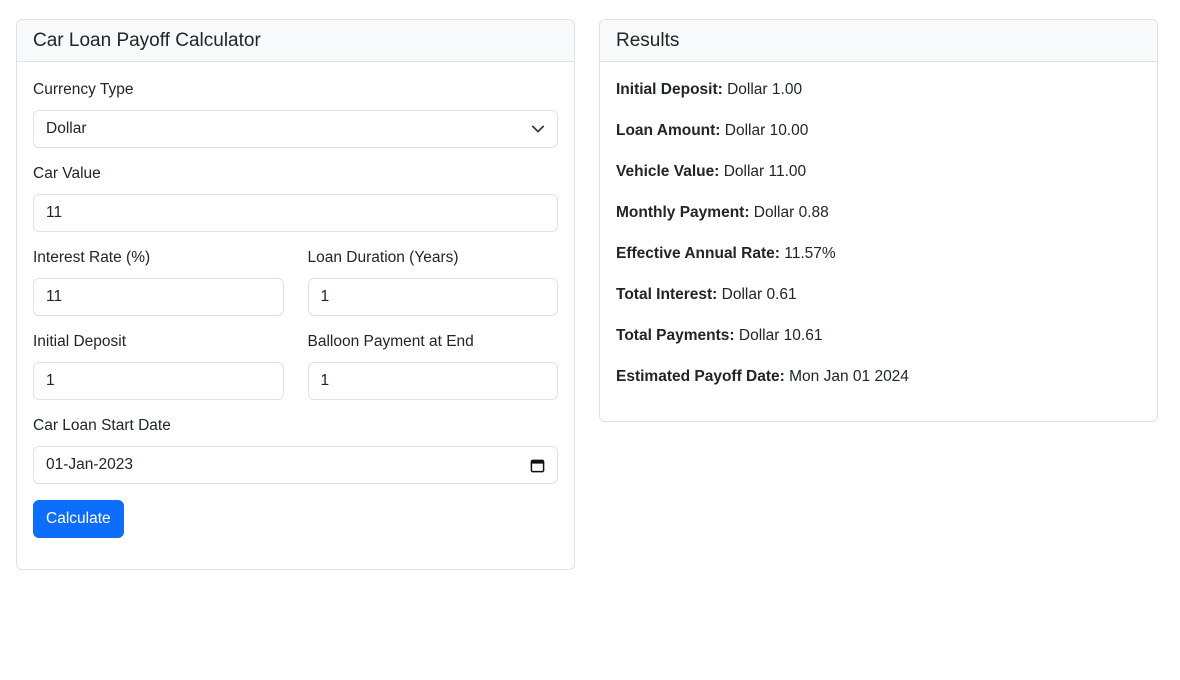 The height and width of the screenshot is (680, 1180). I want to click on initial-deposit-input: 1, so click(158, 381).